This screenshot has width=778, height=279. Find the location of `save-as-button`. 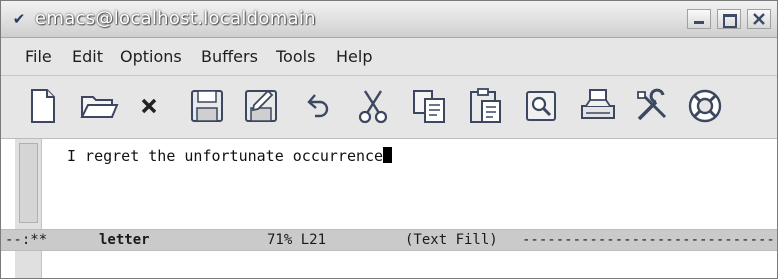

save-as-button is located at coordinates (261, 106).